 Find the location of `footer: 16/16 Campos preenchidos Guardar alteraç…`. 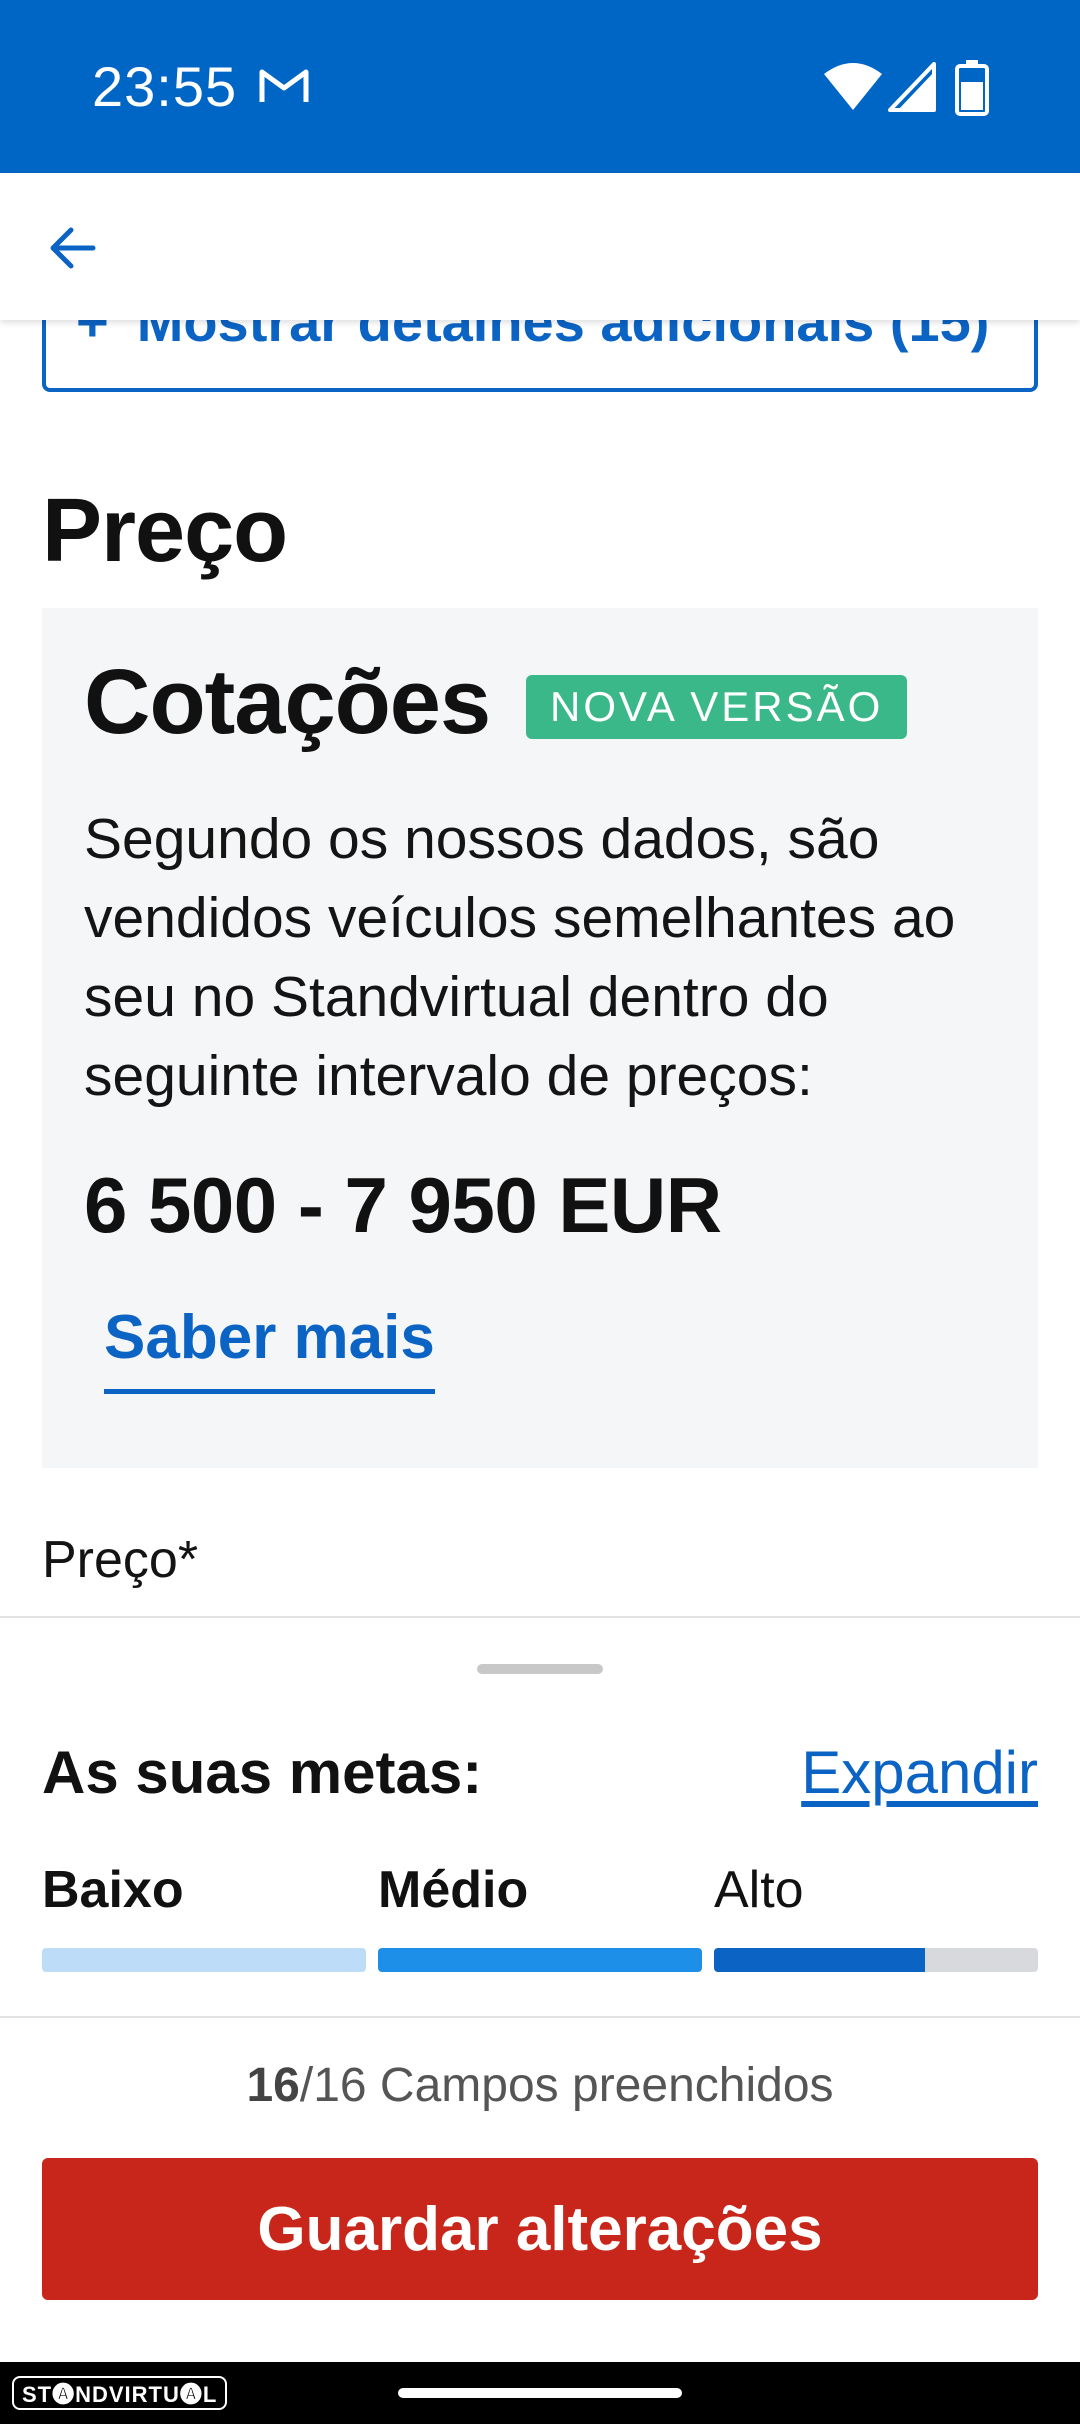

footer: 16/16 Campos preenchidos Guardar alteraç… is located at coordinates (540, 2189).